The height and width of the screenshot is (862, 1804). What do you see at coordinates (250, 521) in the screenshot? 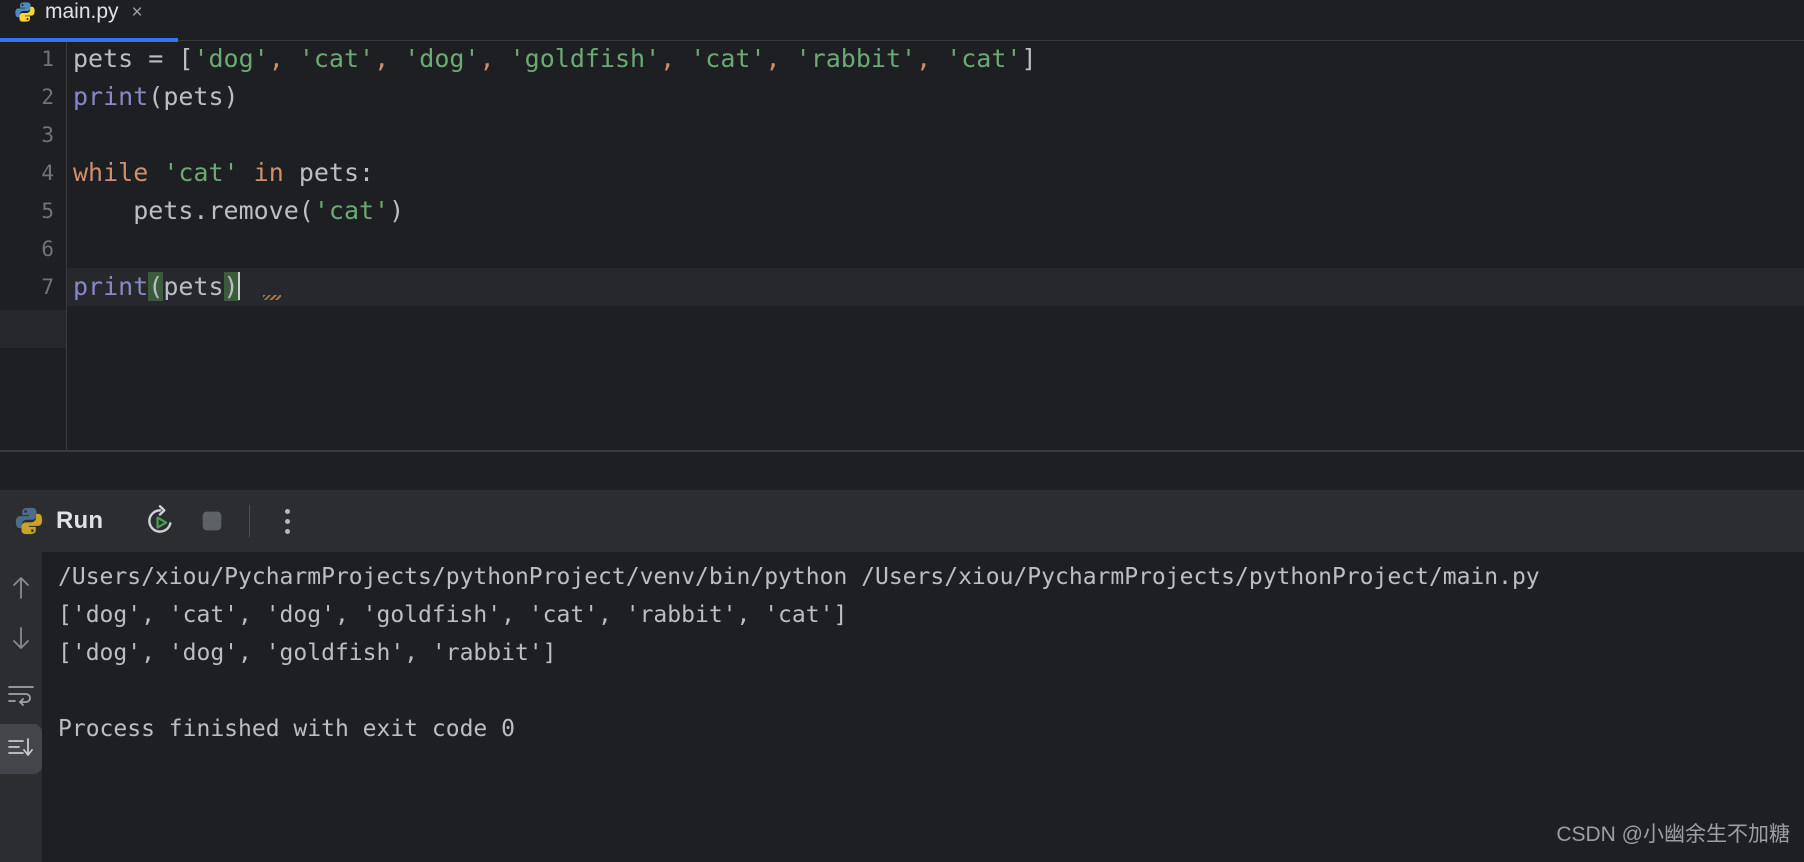
I see `toolbar-separator` at bounding box center [250, 521].